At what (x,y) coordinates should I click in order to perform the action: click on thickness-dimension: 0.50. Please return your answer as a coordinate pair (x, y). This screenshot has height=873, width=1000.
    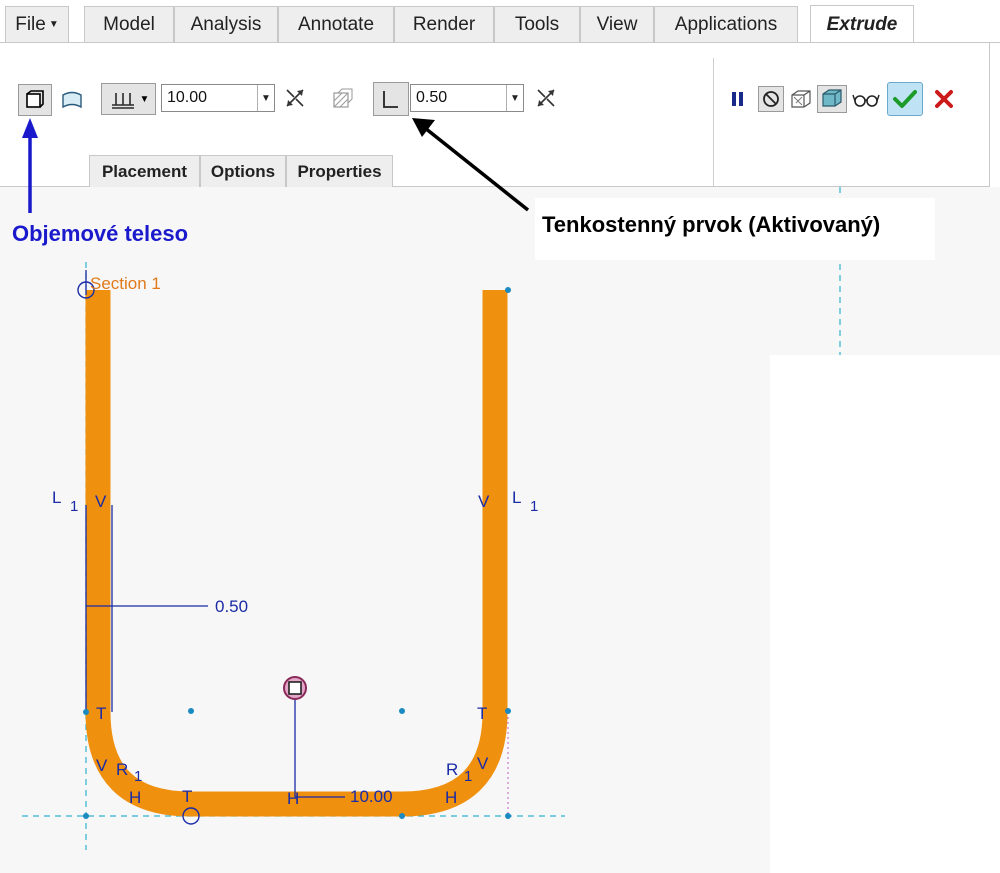
    Looking at the image, I should click on (231, 607).